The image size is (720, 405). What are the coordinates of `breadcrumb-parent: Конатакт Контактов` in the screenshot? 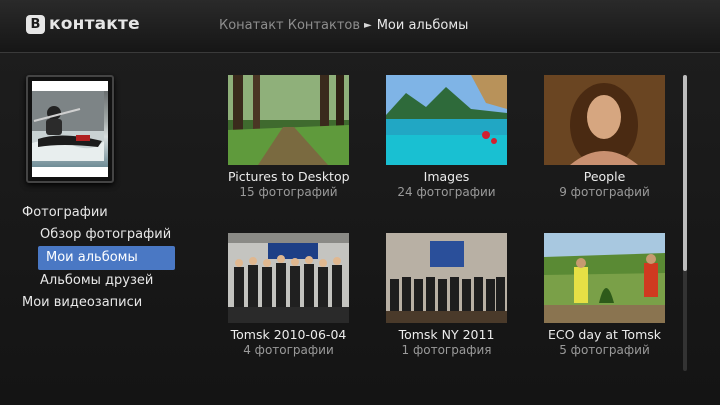 It's located at (289, 25).